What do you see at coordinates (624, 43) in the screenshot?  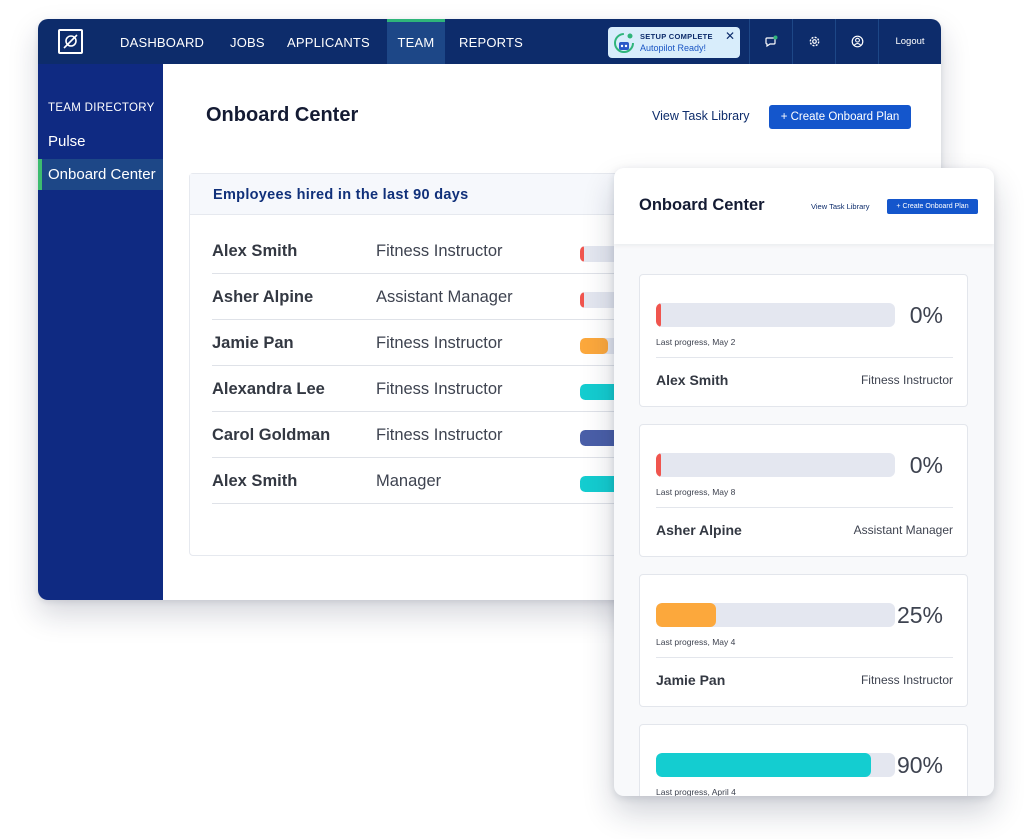 I see `robot-icon` at bounding box center [624, 43].